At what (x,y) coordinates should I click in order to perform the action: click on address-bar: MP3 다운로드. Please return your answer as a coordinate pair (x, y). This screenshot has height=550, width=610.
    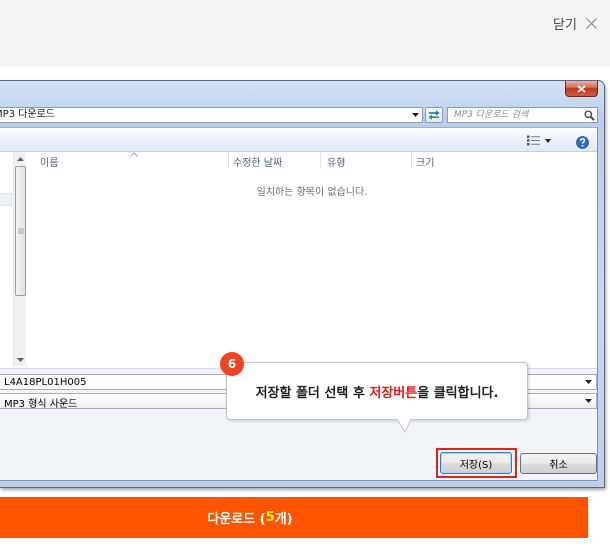
    Looking at the image, I should click on (211, 115).